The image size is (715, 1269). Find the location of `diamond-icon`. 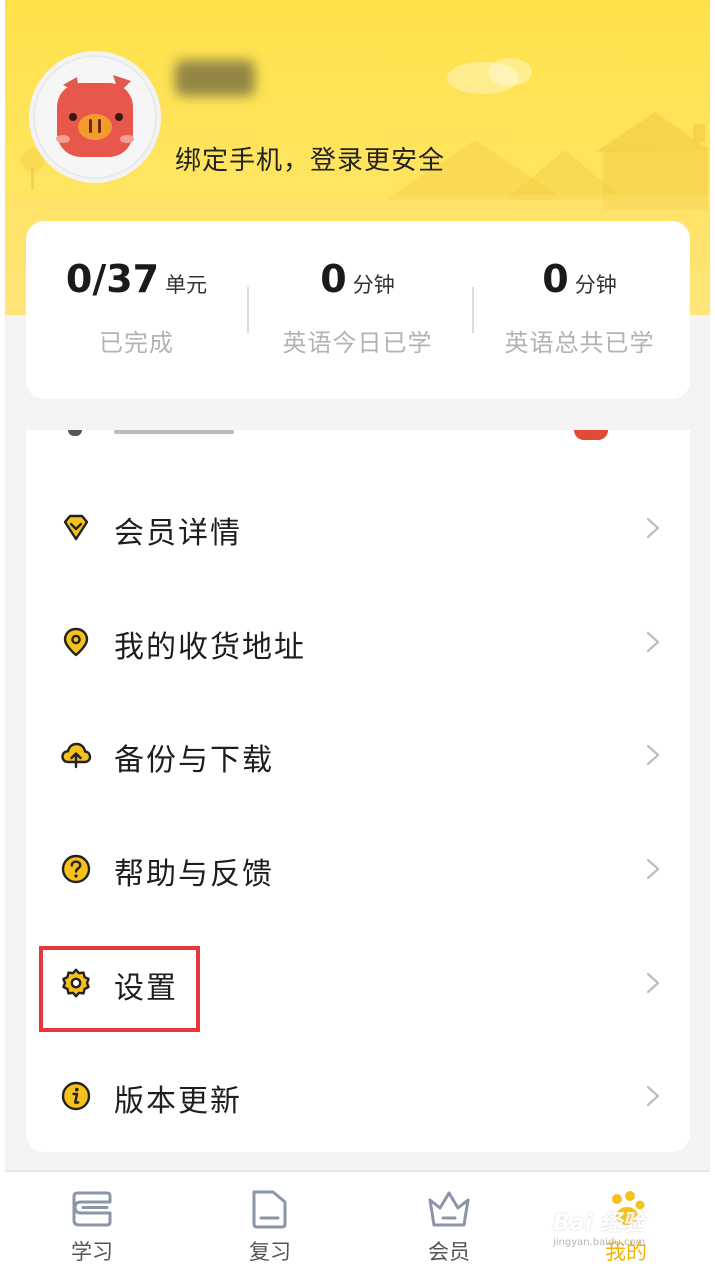

diamond-icon is located at coordinates (76, 527).